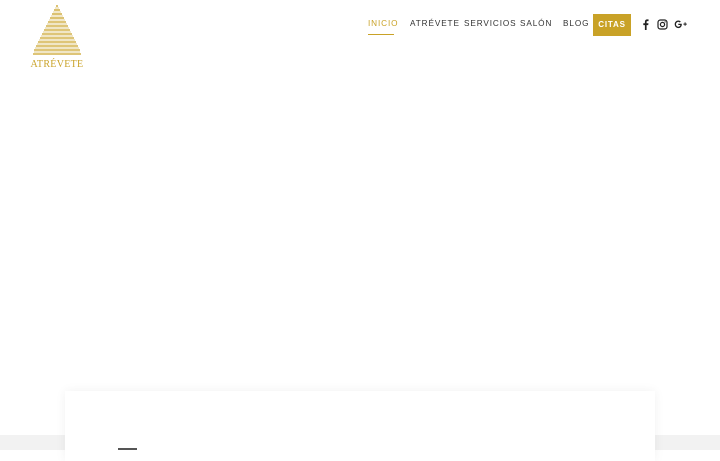 The height and width of the screenshot is (461, 720). I want to click on nav-item-salon: SALÓN, so click(536, 23).